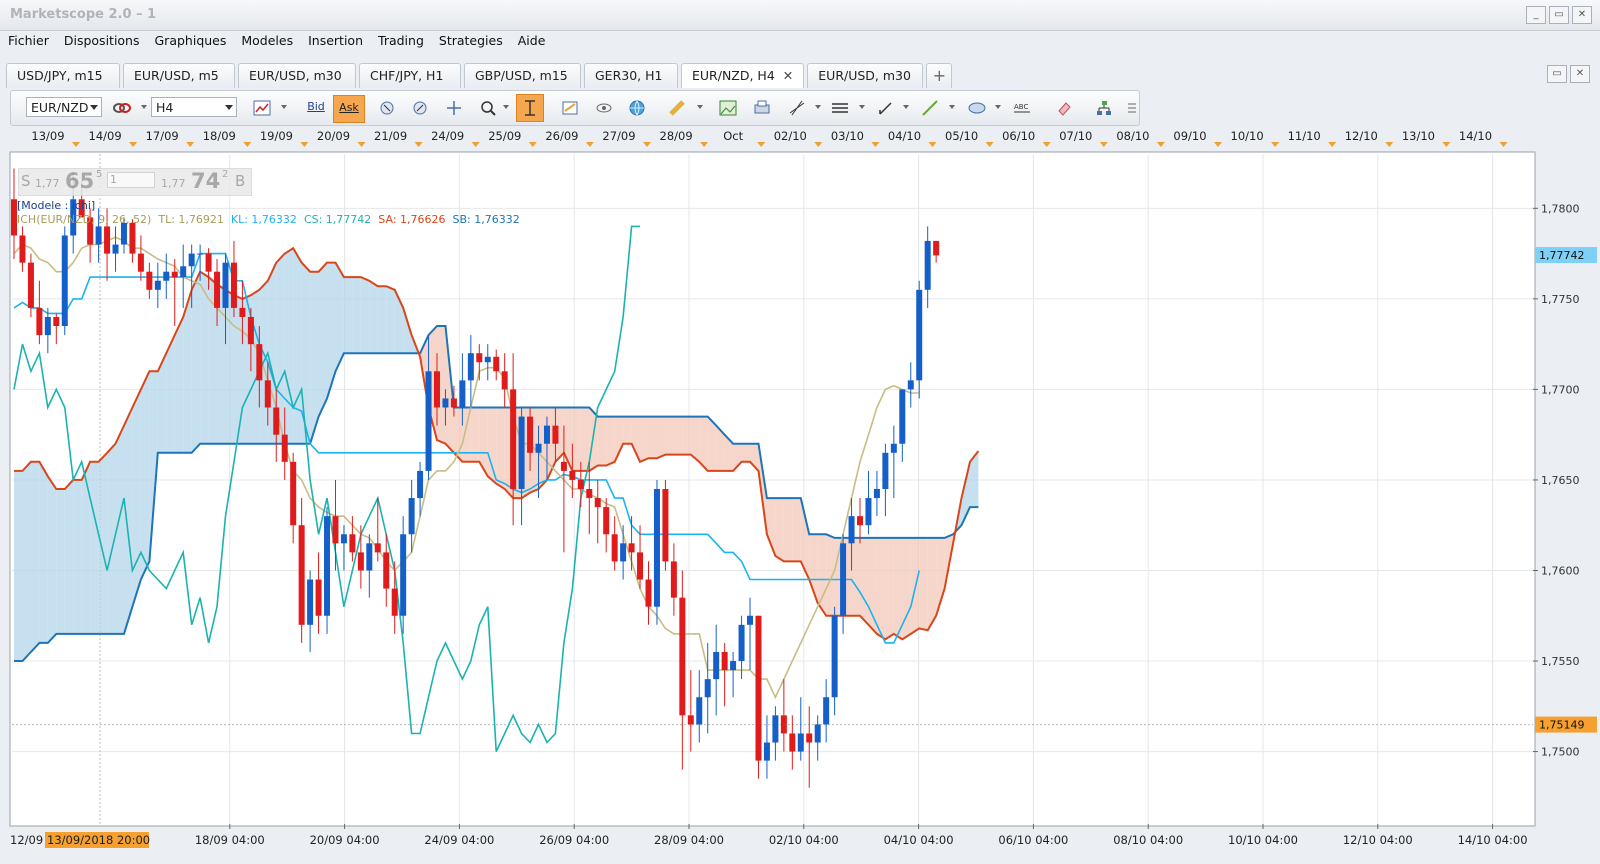 The image size is (1600, 864). Describe the element at coordinates (316, 107) in the screenshot. I see `bid-button: Bid` at that location.